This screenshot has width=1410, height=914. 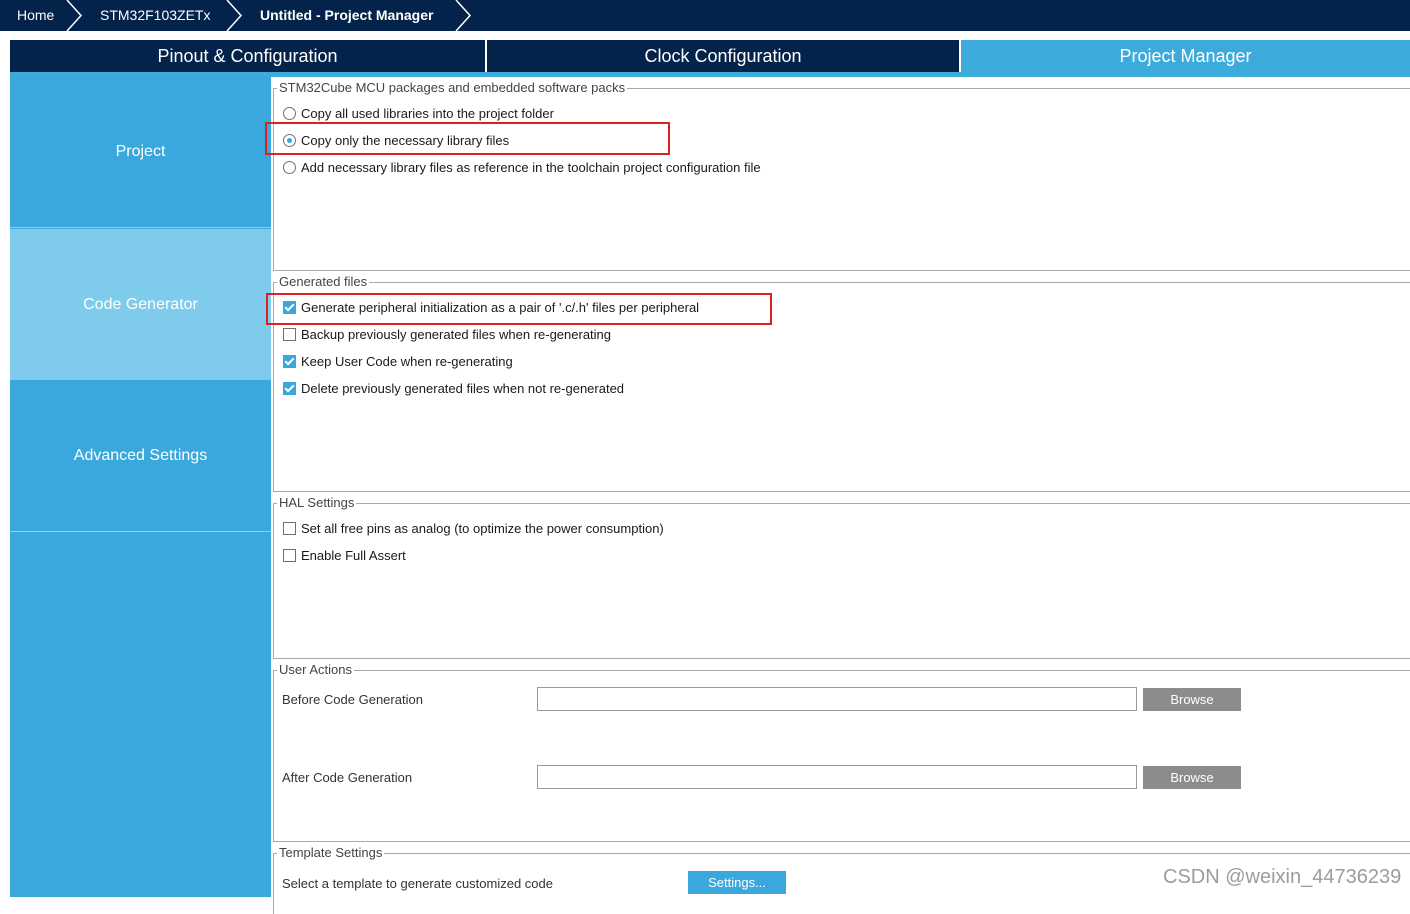 I want to click on after-generation-input, so click(x=837, y=777).